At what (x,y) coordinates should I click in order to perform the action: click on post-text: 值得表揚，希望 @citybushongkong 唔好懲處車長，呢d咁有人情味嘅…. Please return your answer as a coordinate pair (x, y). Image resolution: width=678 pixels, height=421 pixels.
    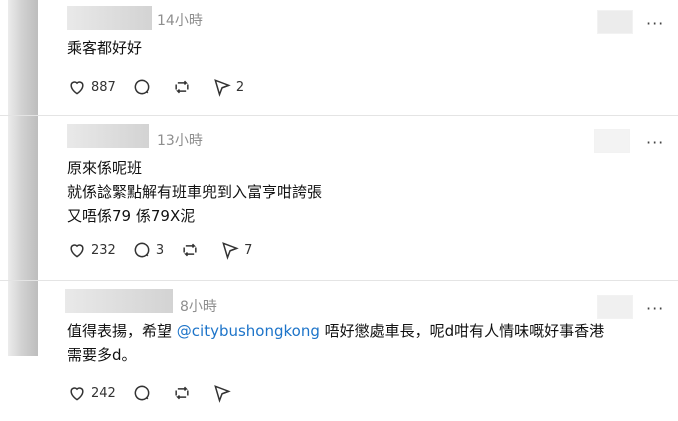
    Looking at the image, I should click on (335, 343).